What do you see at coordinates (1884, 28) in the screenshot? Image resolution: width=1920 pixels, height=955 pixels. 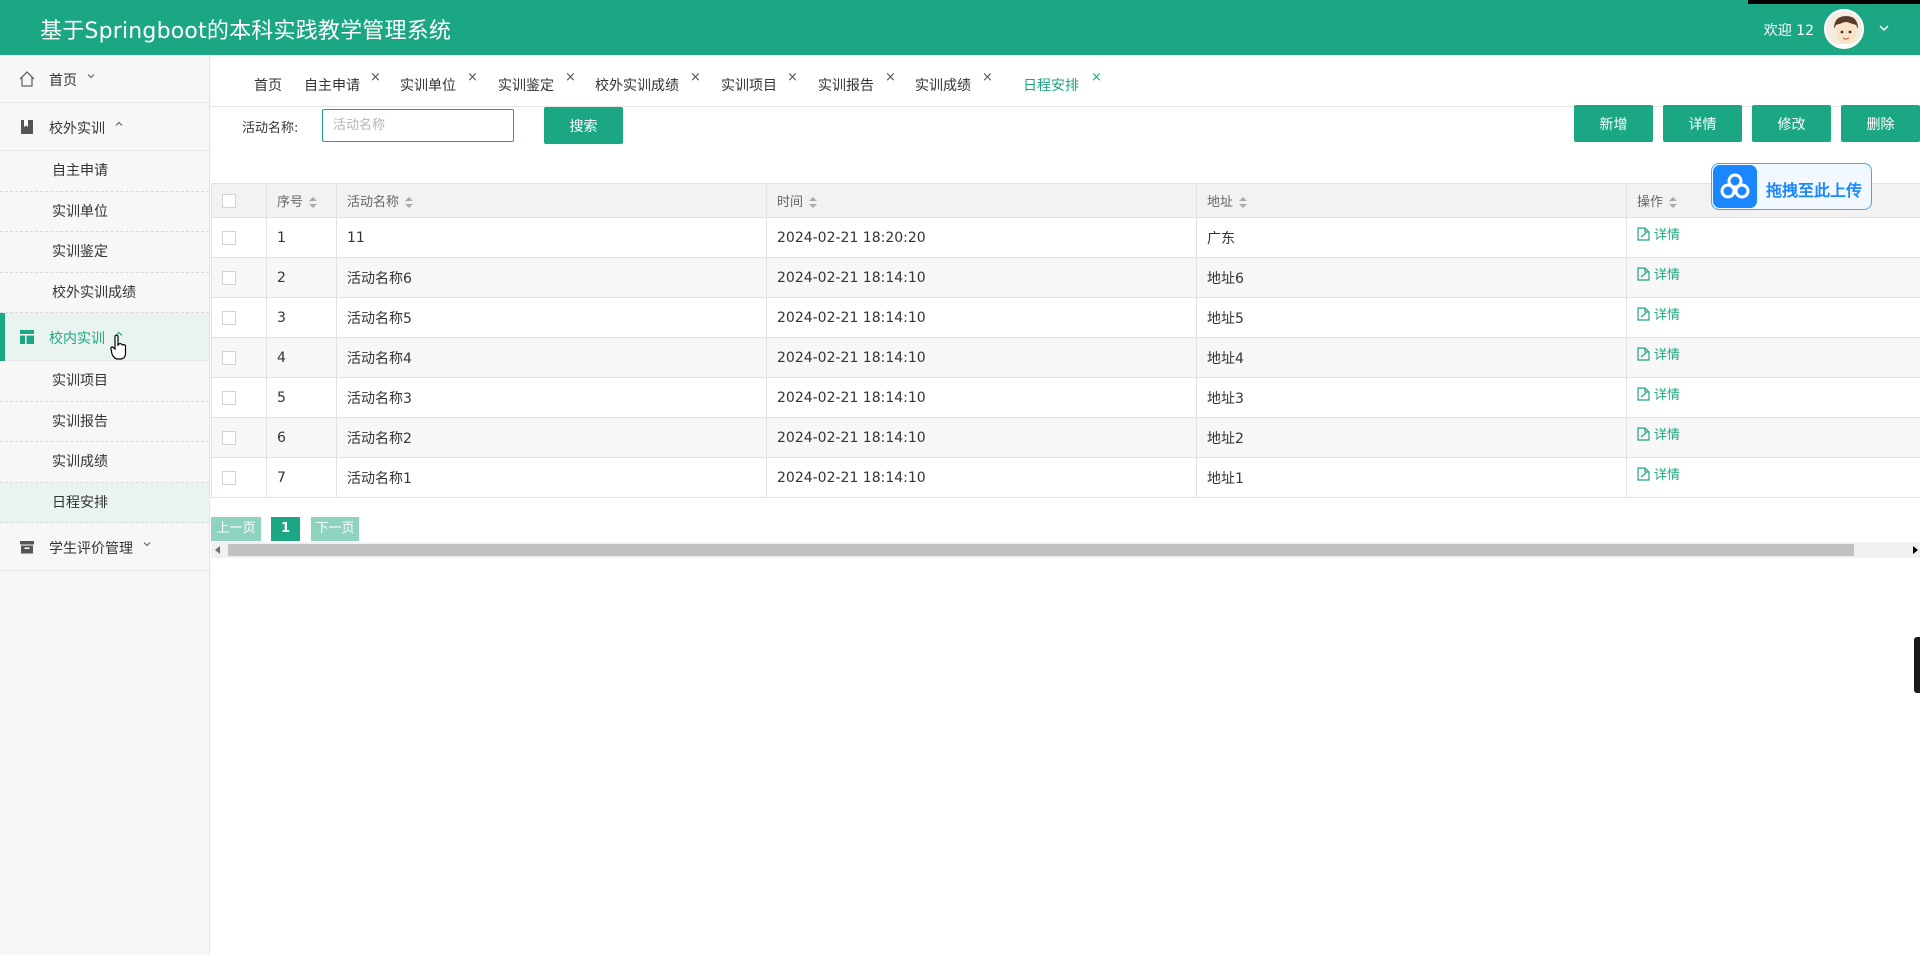 I see `user-menu-chevron-down-icon` at bounding box center [1884, 28].